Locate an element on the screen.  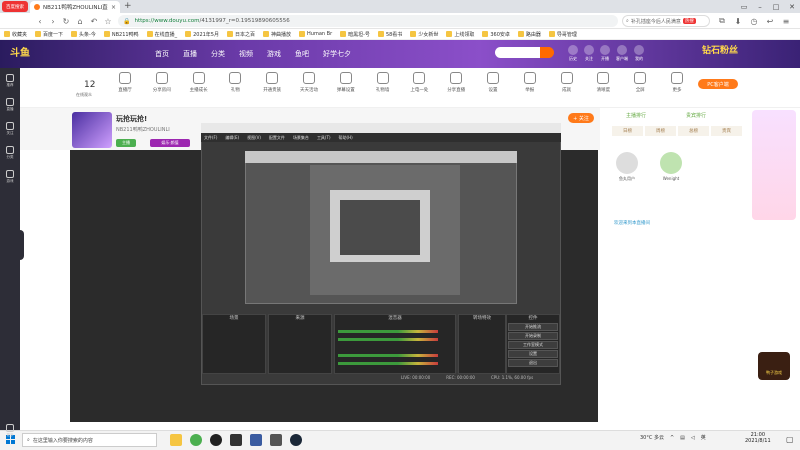
bookmark-item: NB211鸭鸭 is located at coordinates (121, 34).